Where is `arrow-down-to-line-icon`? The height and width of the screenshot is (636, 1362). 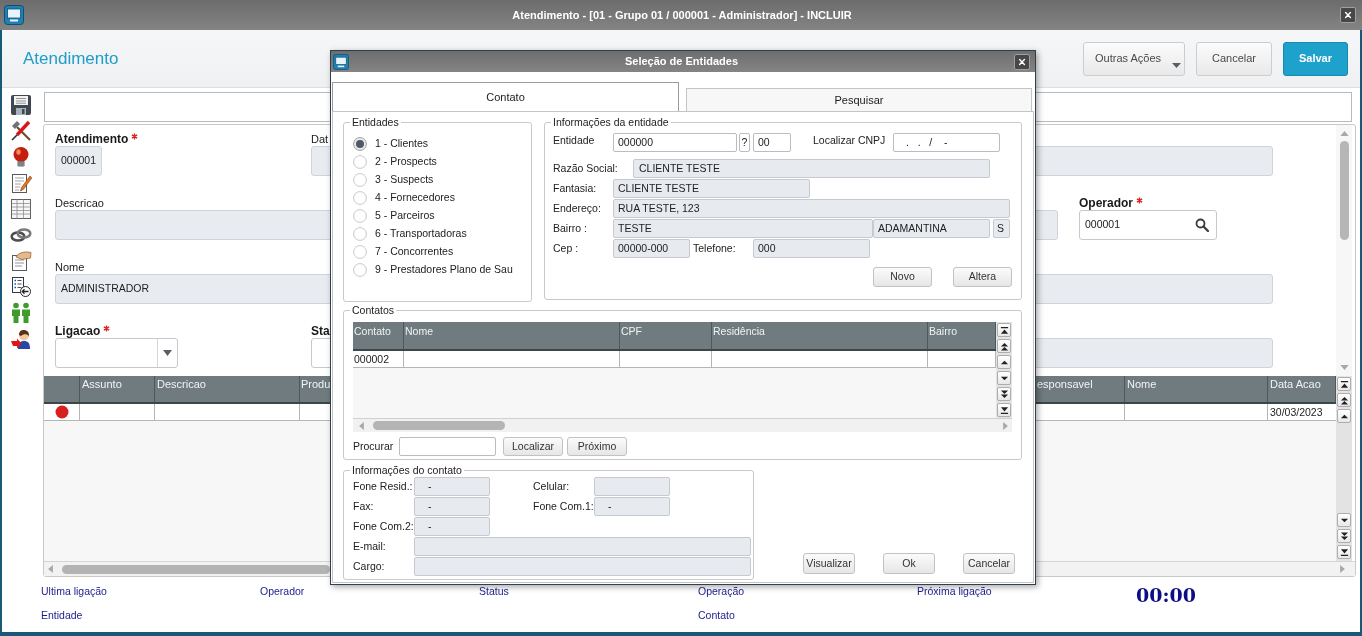
arrow-down-to-line-icon is located at coordinates (1344, 552).